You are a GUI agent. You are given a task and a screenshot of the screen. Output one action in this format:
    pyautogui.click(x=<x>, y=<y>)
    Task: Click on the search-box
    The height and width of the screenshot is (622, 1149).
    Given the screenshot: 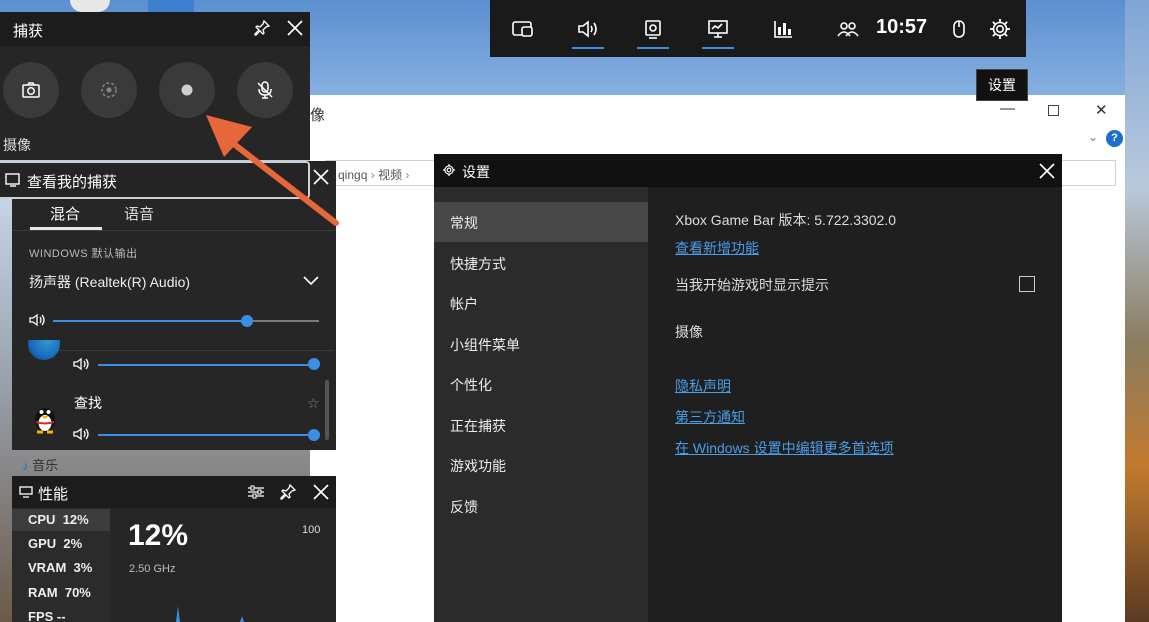 What is the action you would take?
    pyautogui.click(x=1089, y=173)
    